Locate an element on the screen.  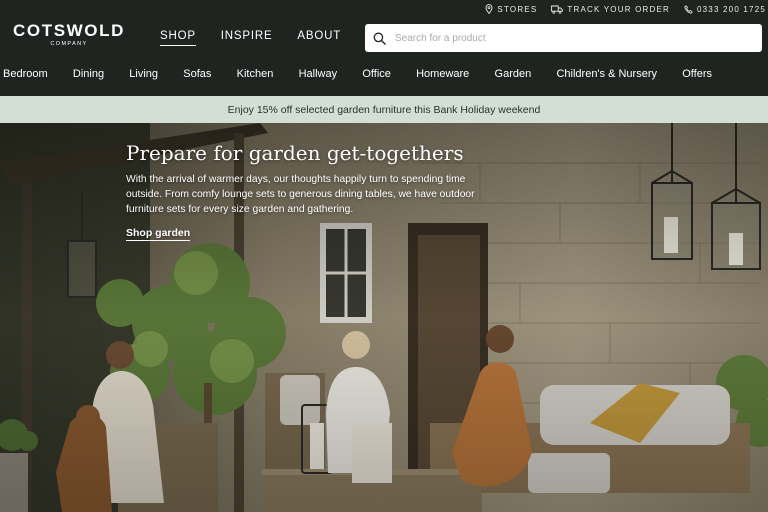
phone-number: 0333 200 1725 is located at coordinates (731, 9).